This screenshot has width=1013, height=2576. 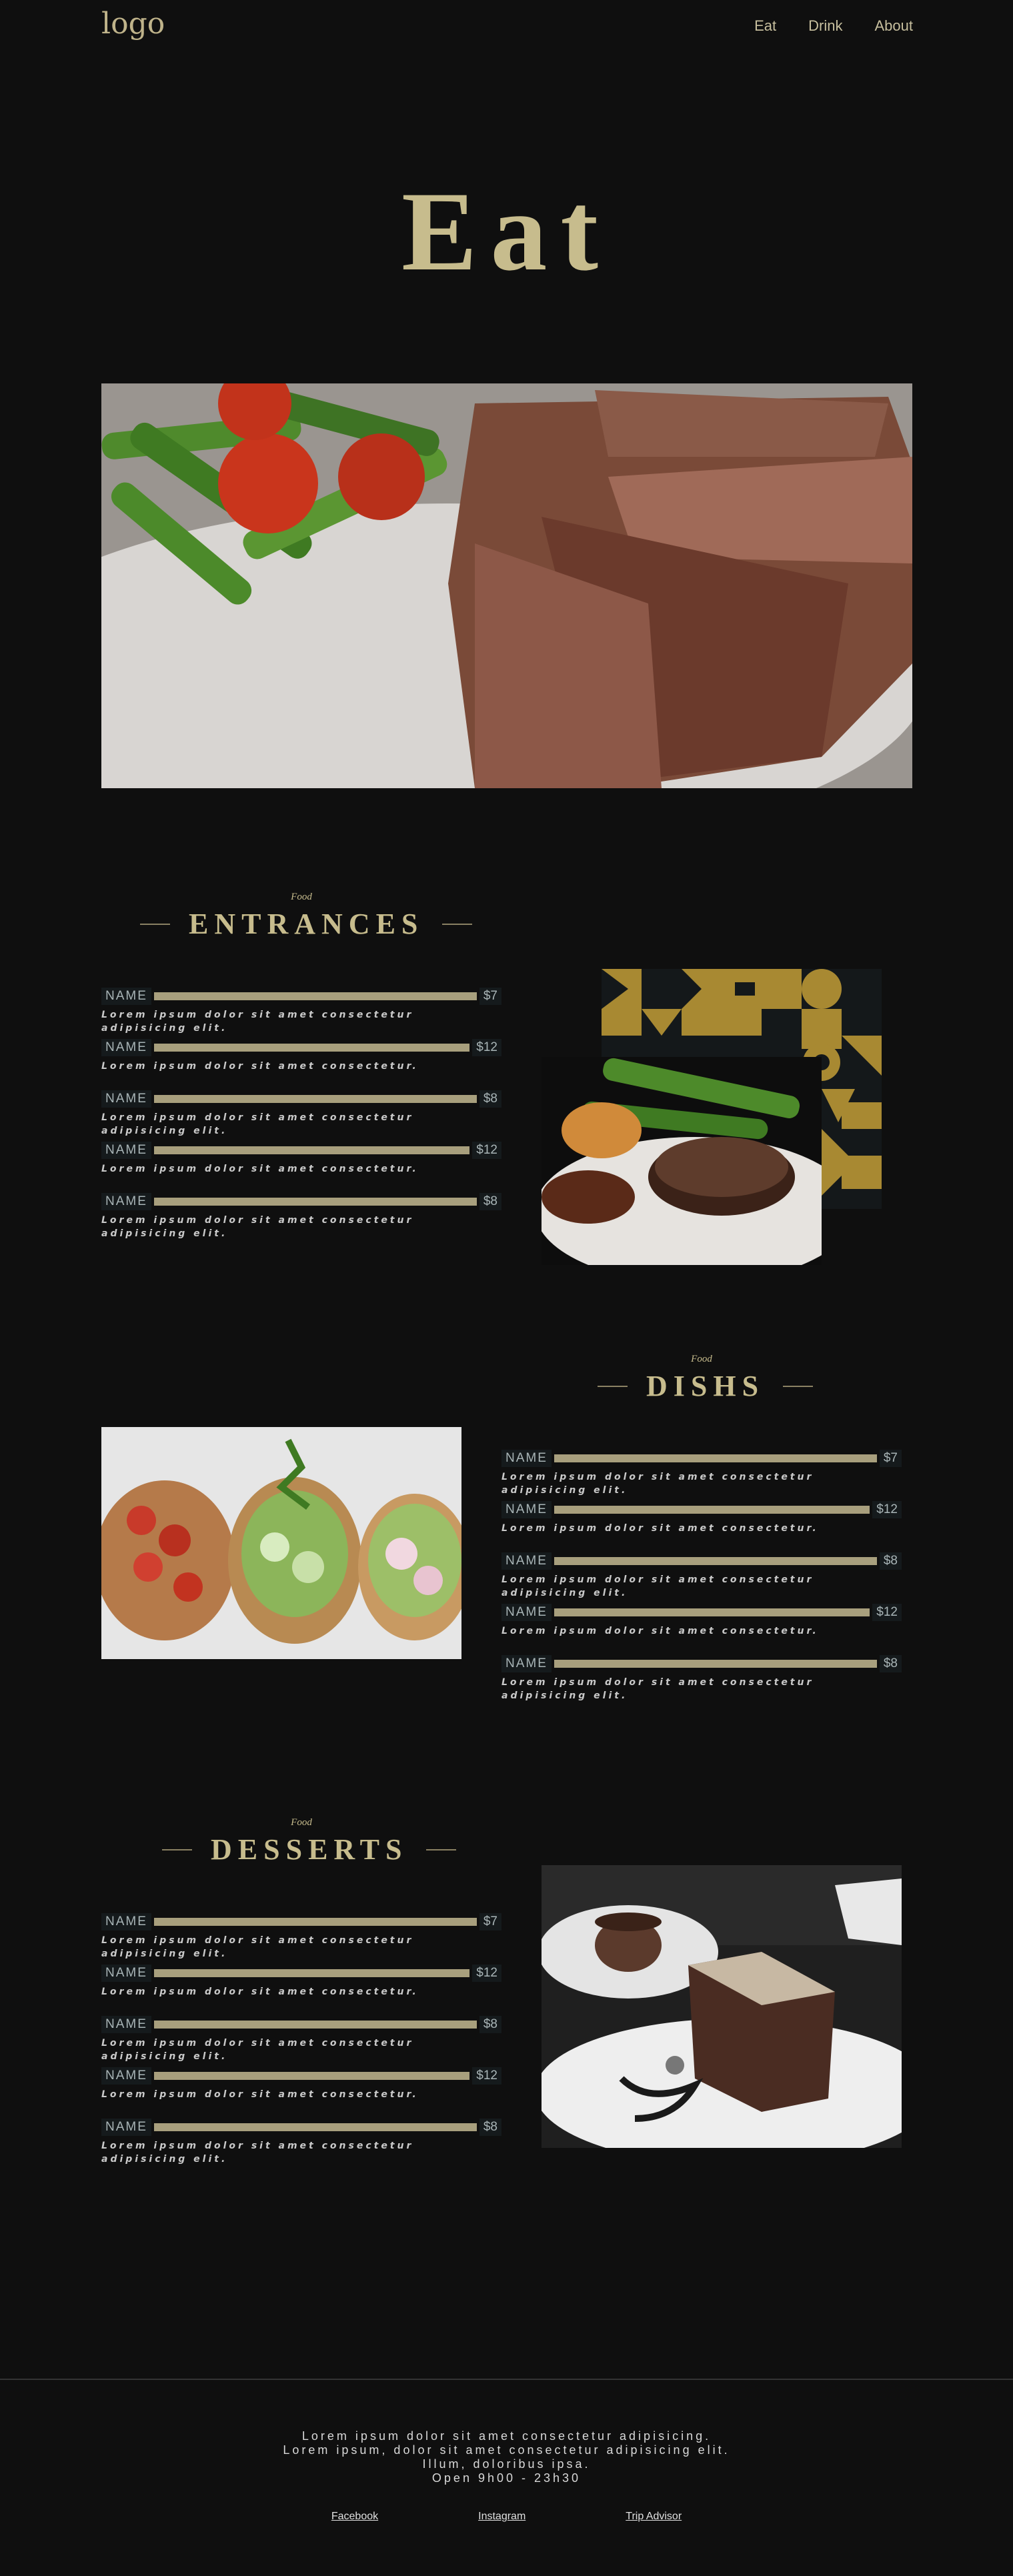 I want to click on footer-link-trip-advisor: Trip Advisor, so click(x=654, y=2517).